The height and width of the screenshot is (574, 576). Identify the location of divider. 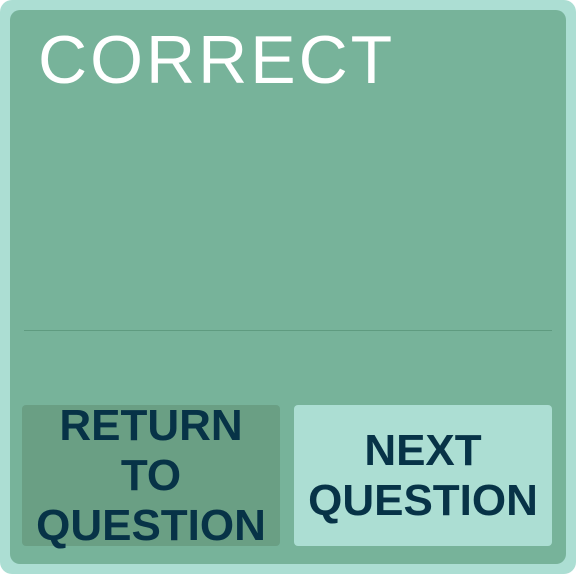
(288, 330).